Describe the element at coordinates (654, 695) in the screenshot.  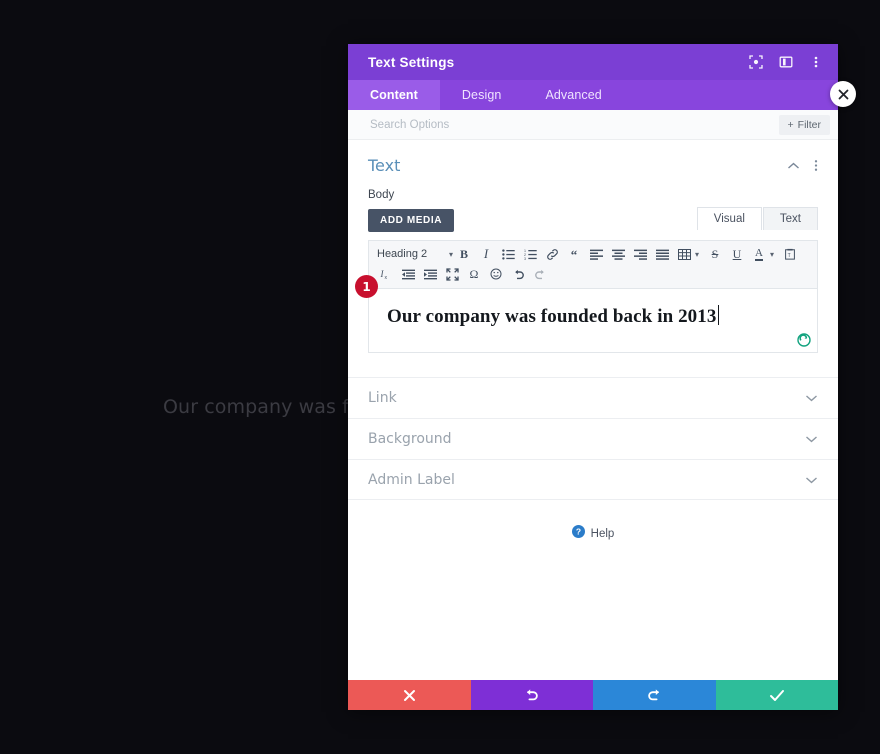
I see `redo-button` at that location.